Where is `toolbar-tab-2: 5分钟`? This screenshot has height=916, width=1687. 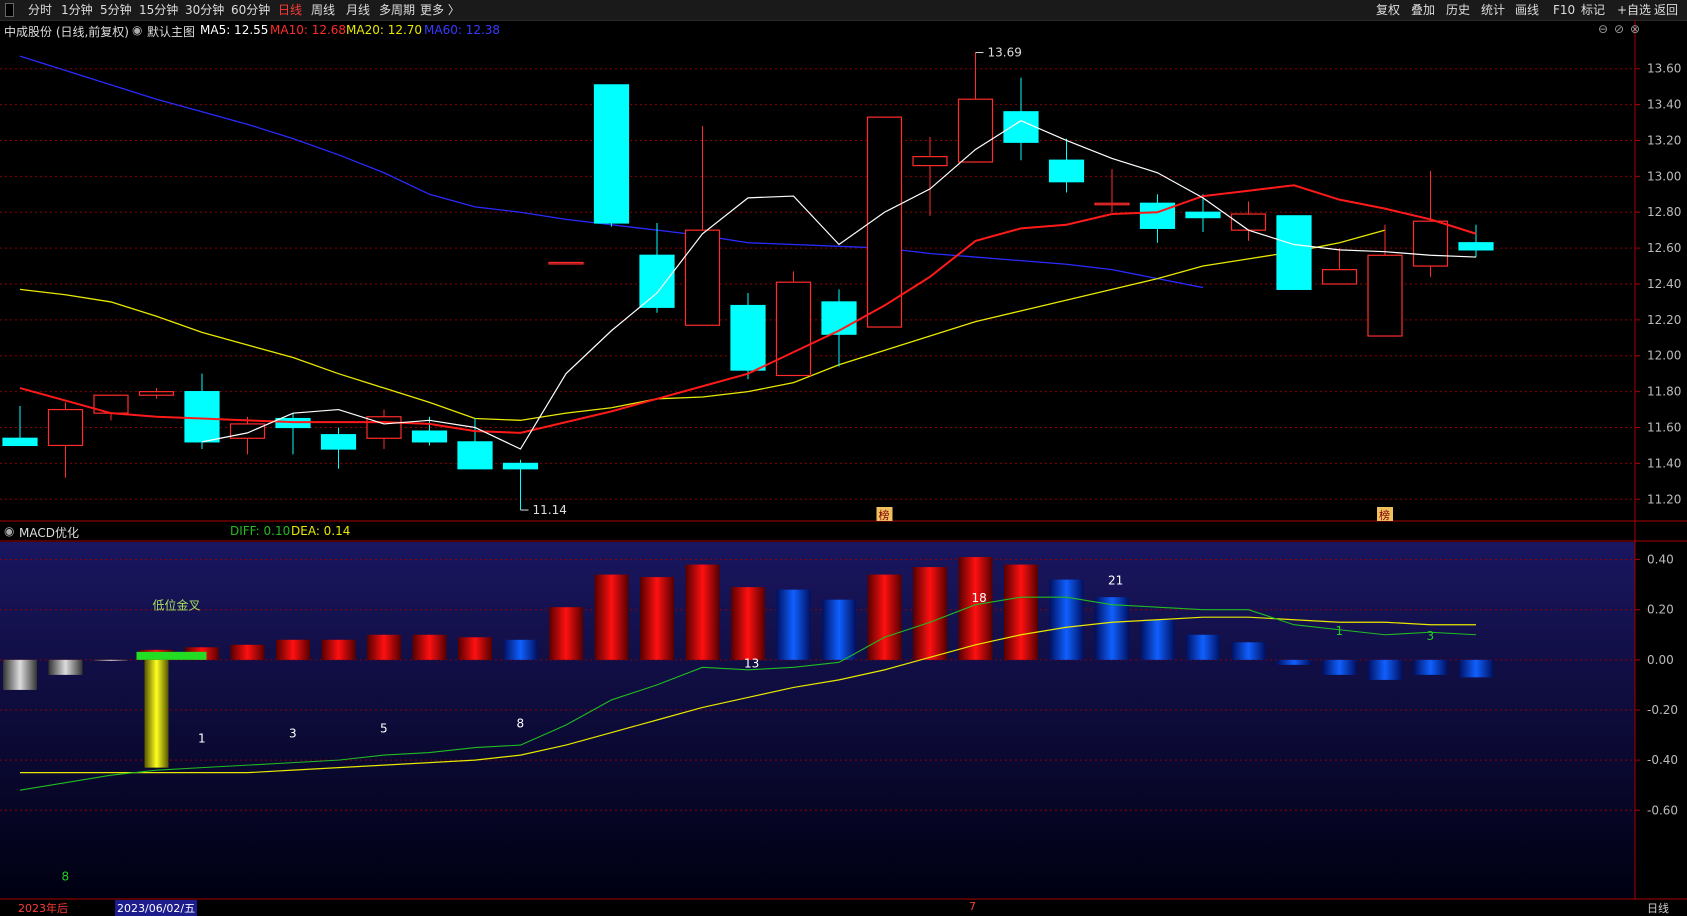
toolbar-tab-2: 5分钟 is located at coordinates (116, 9).